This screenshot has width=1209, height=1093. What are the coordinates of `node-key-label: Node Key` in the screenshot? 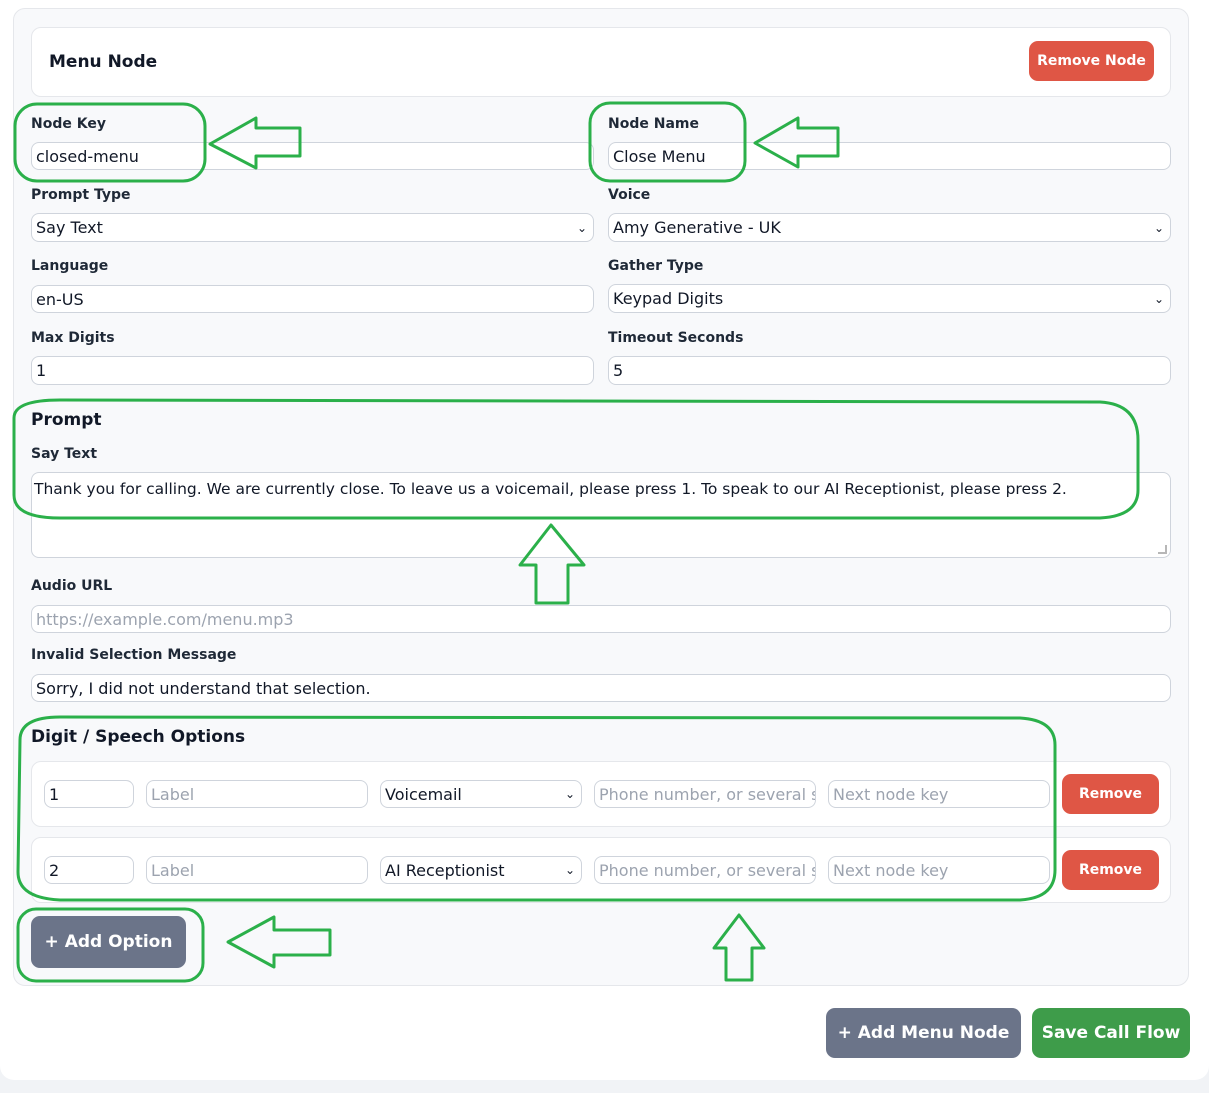 It's located at (68, 124).